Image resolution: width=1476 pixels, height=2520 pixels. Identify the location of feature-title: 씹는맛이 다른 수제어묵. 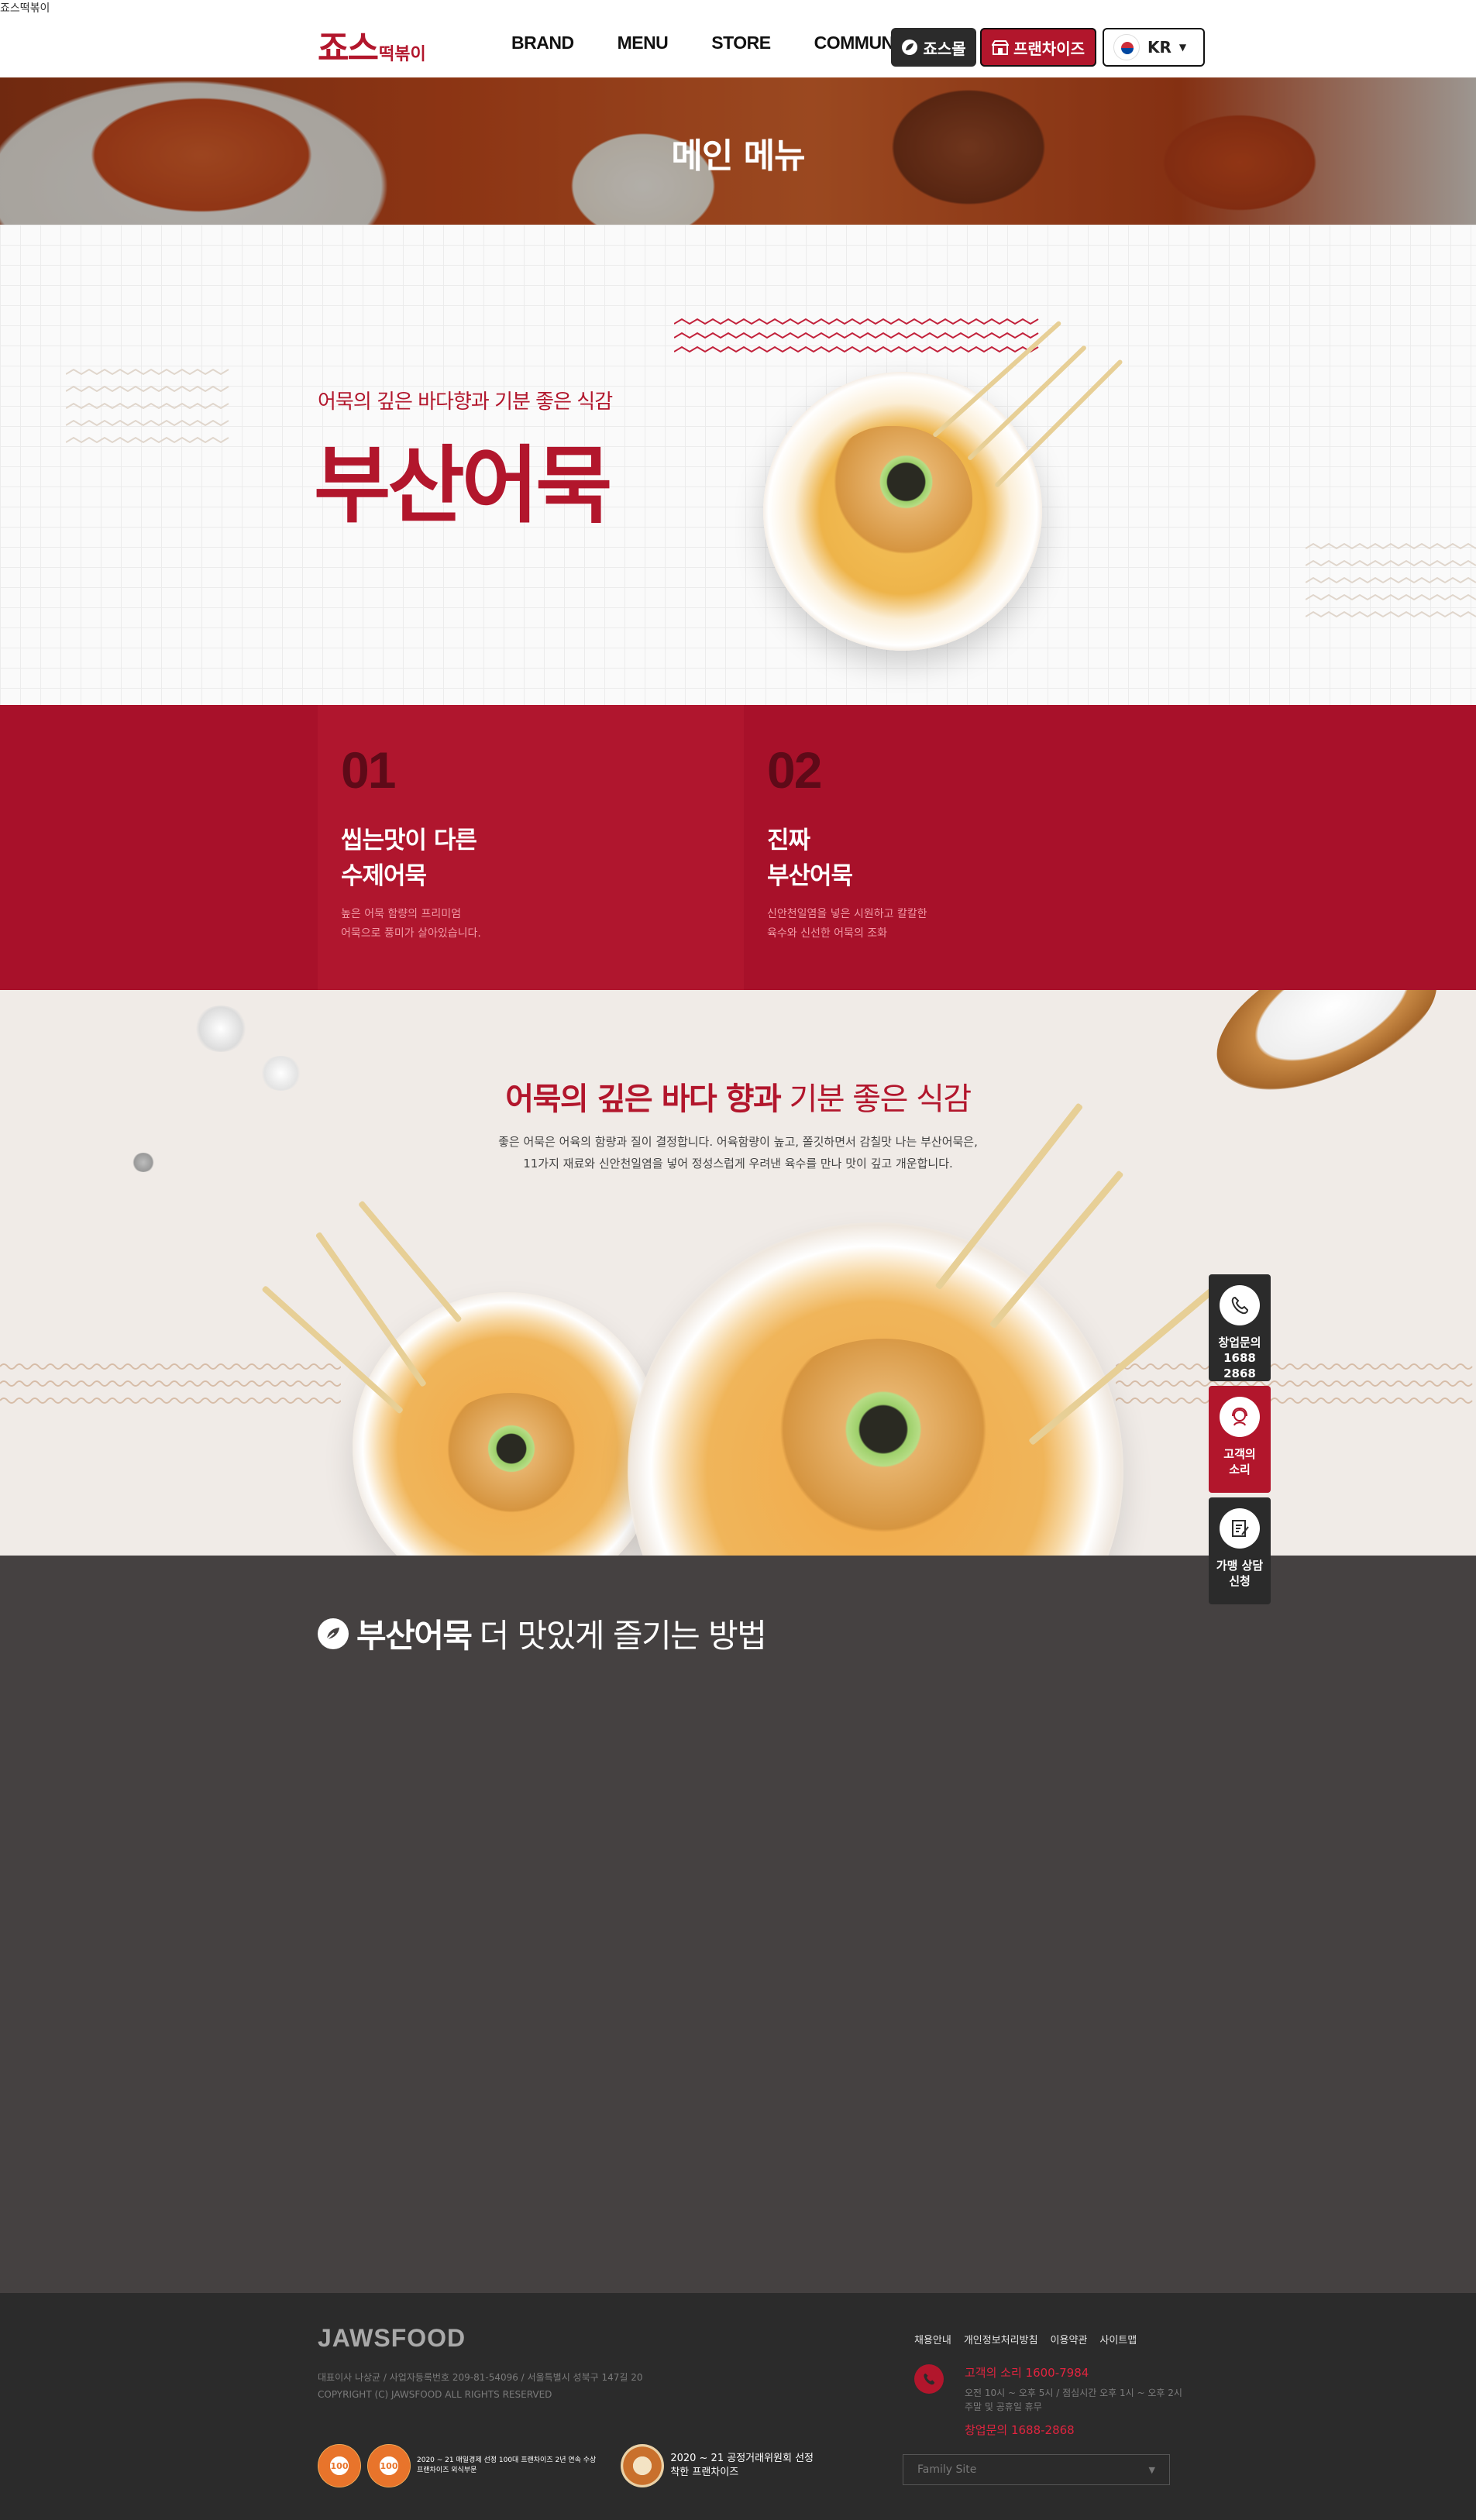
(409, 858).